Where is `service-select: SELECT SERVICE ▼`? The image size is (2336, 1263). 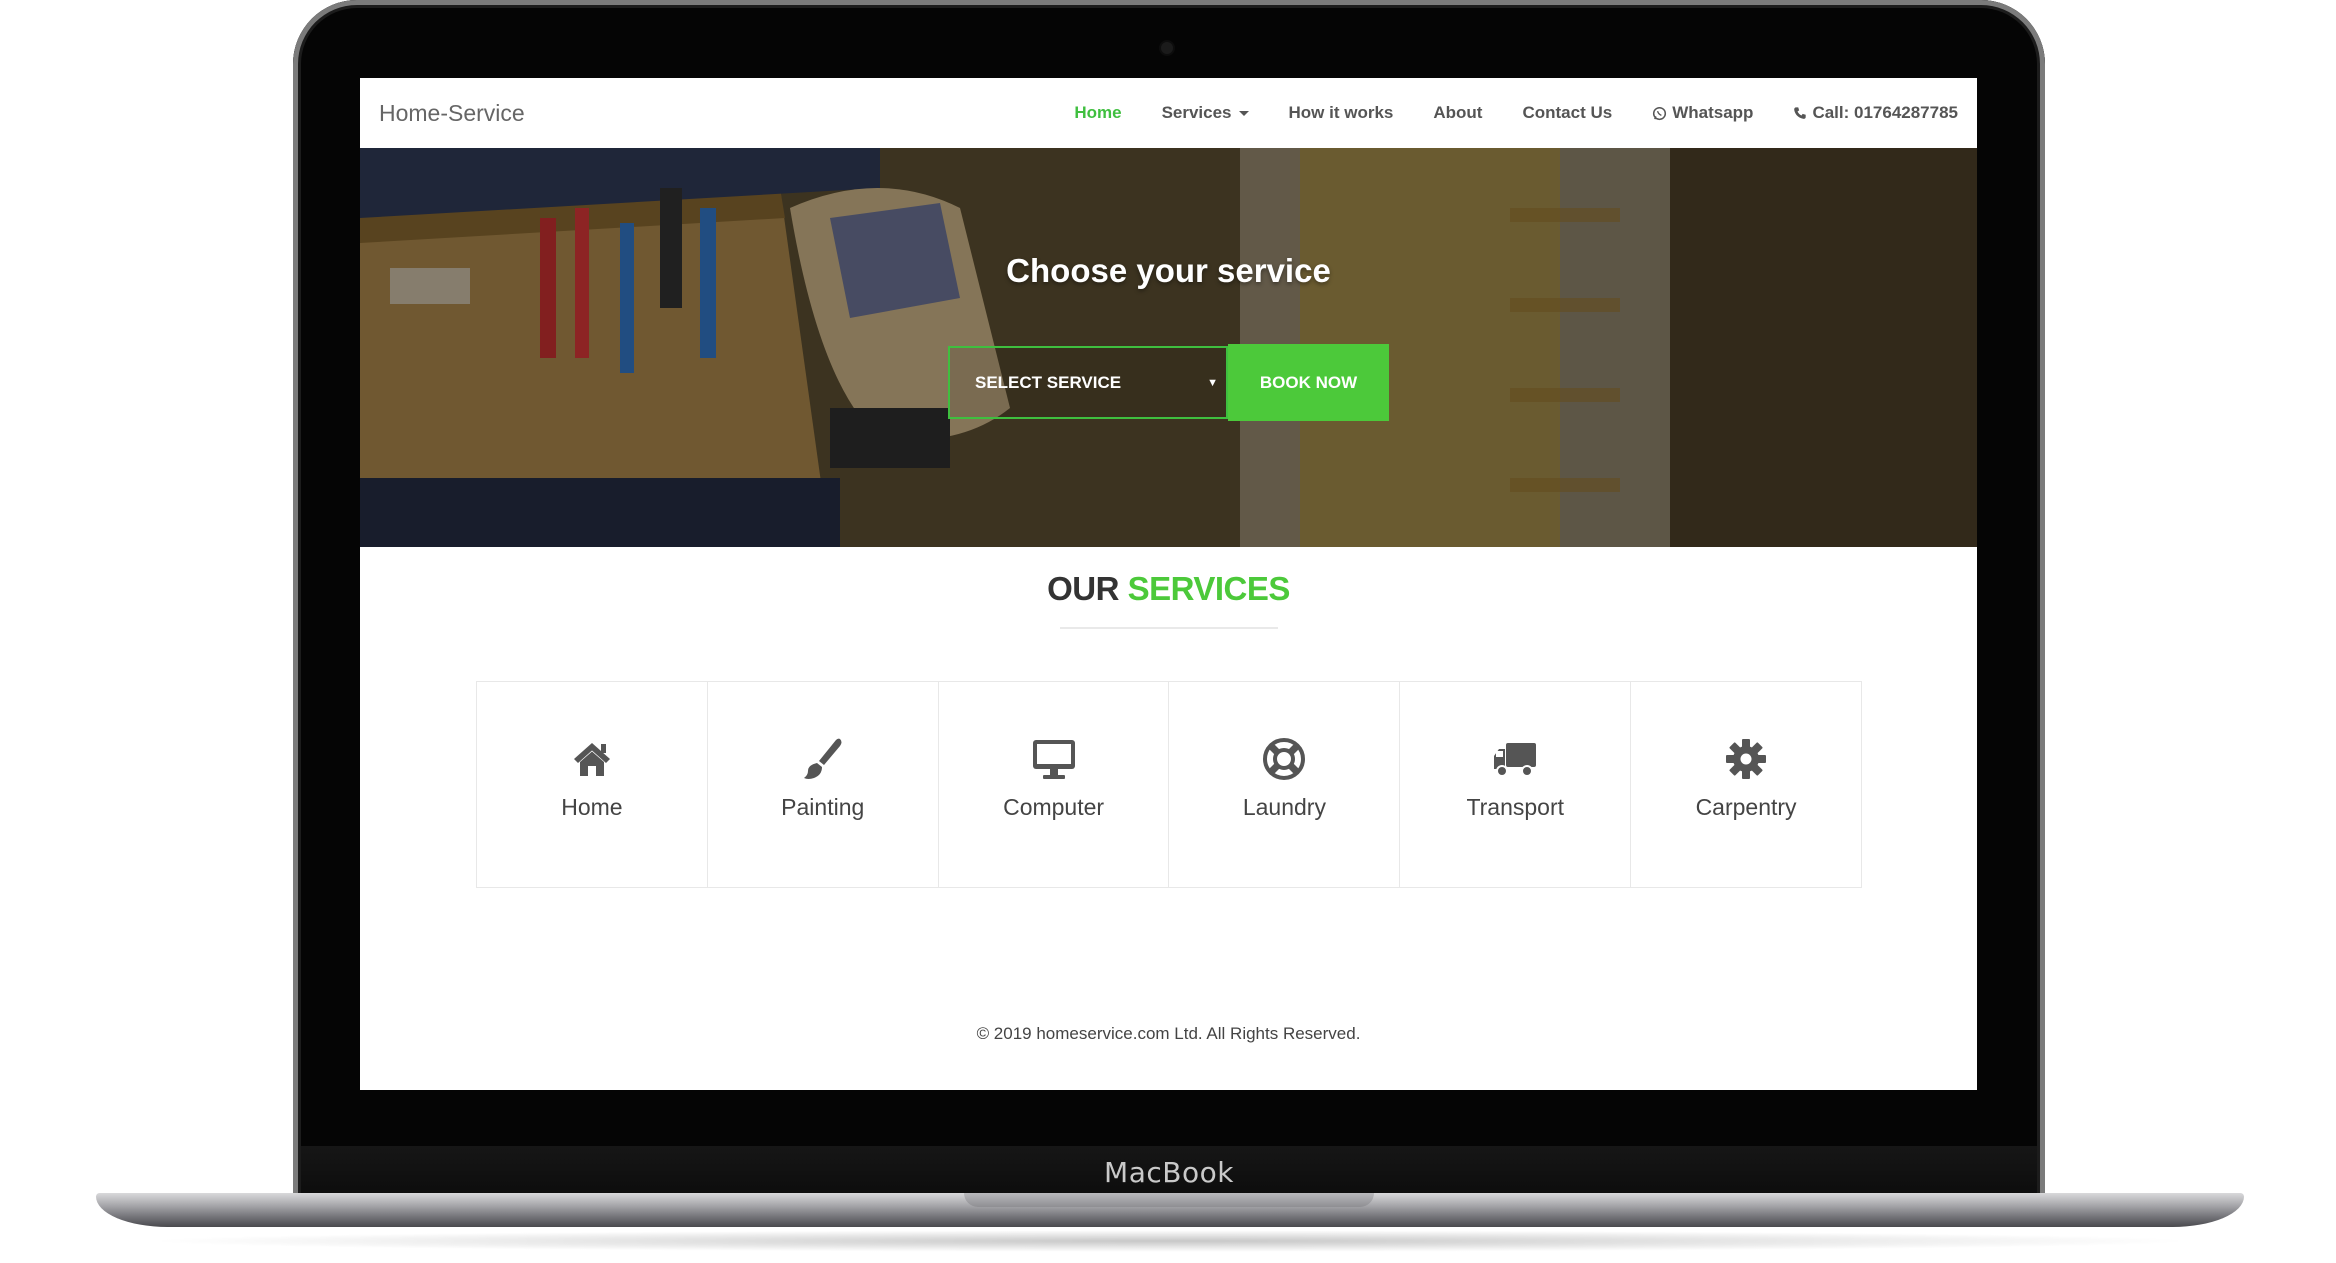 service-select: SELECT SERVICE ▼ is located at coordinates (1088, 382).